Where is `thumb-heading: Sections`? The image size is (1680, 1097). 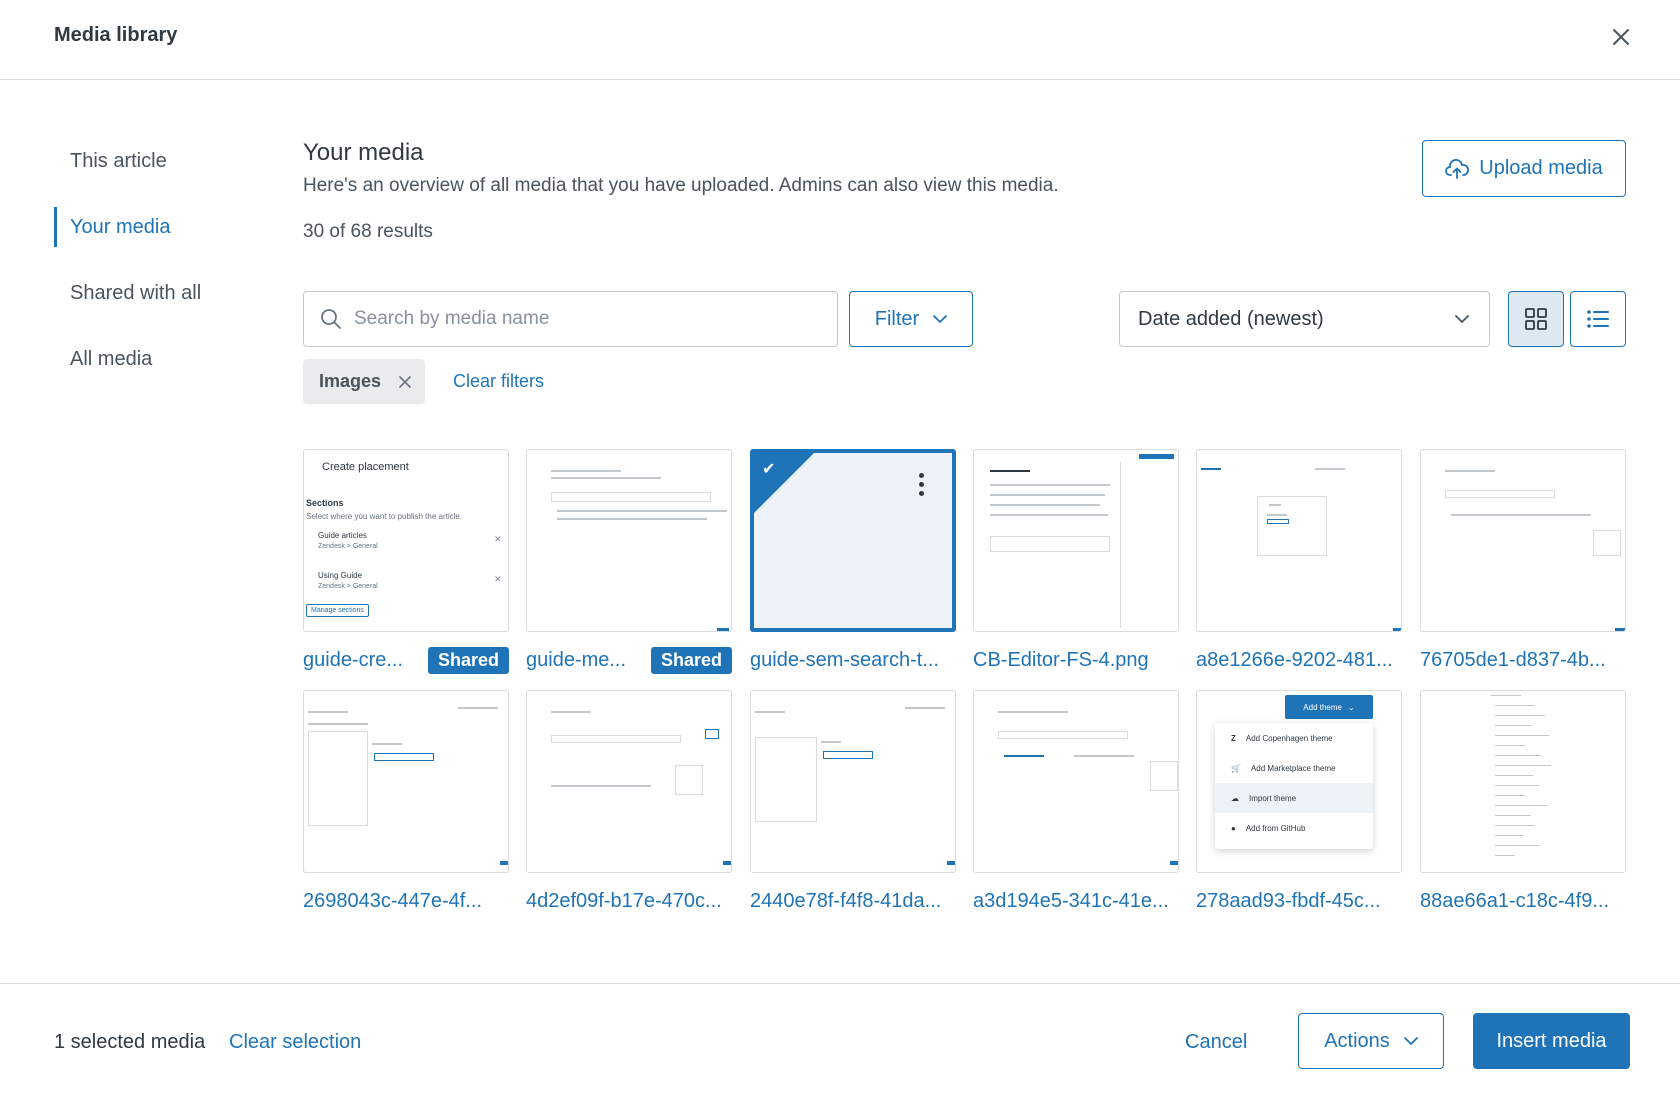 thumb-heading: Sections is located at coordinates (325, 503).